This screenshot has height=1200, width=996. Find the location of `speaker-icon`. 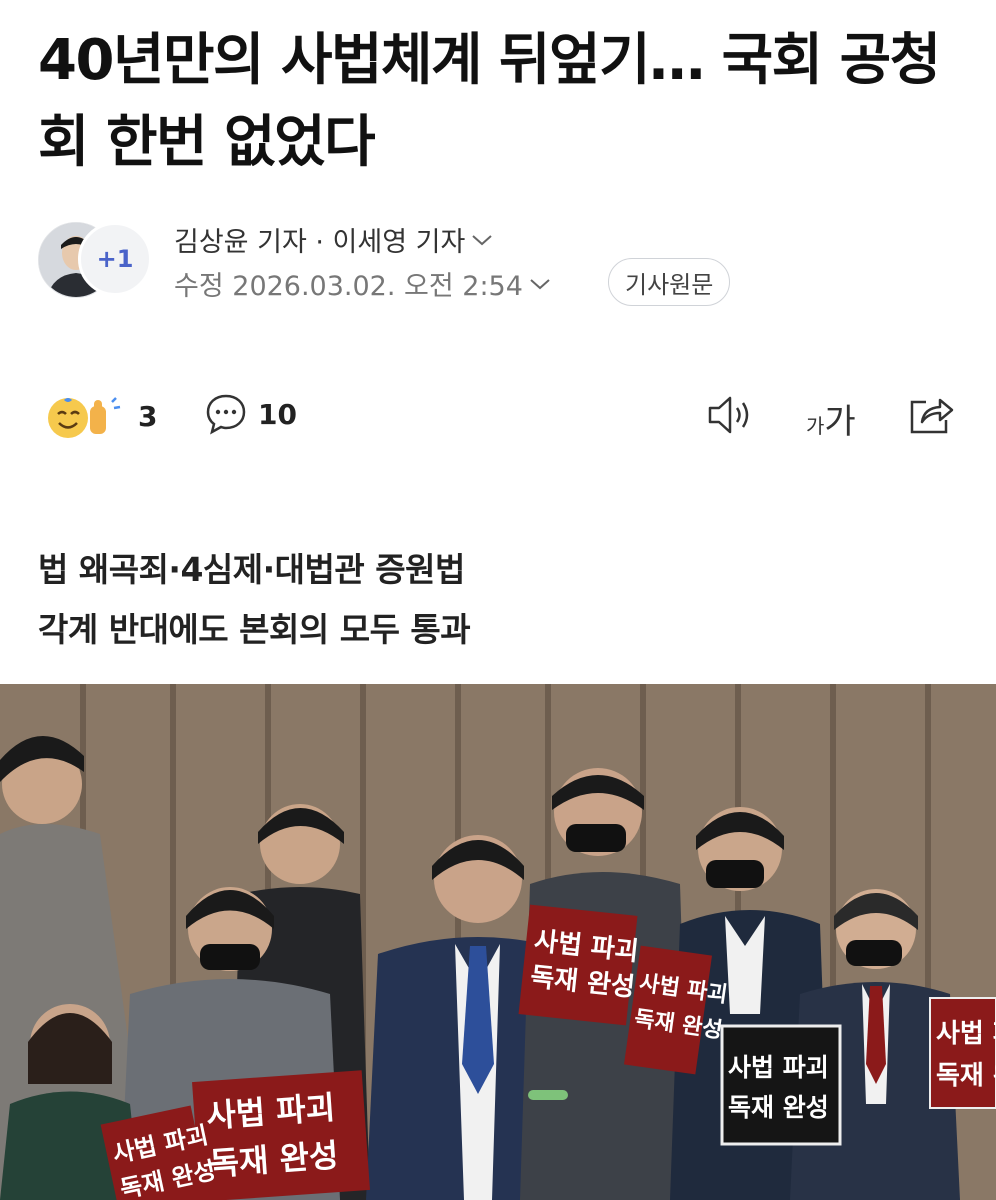

speaker-icon is located at coordinates (728, 415).